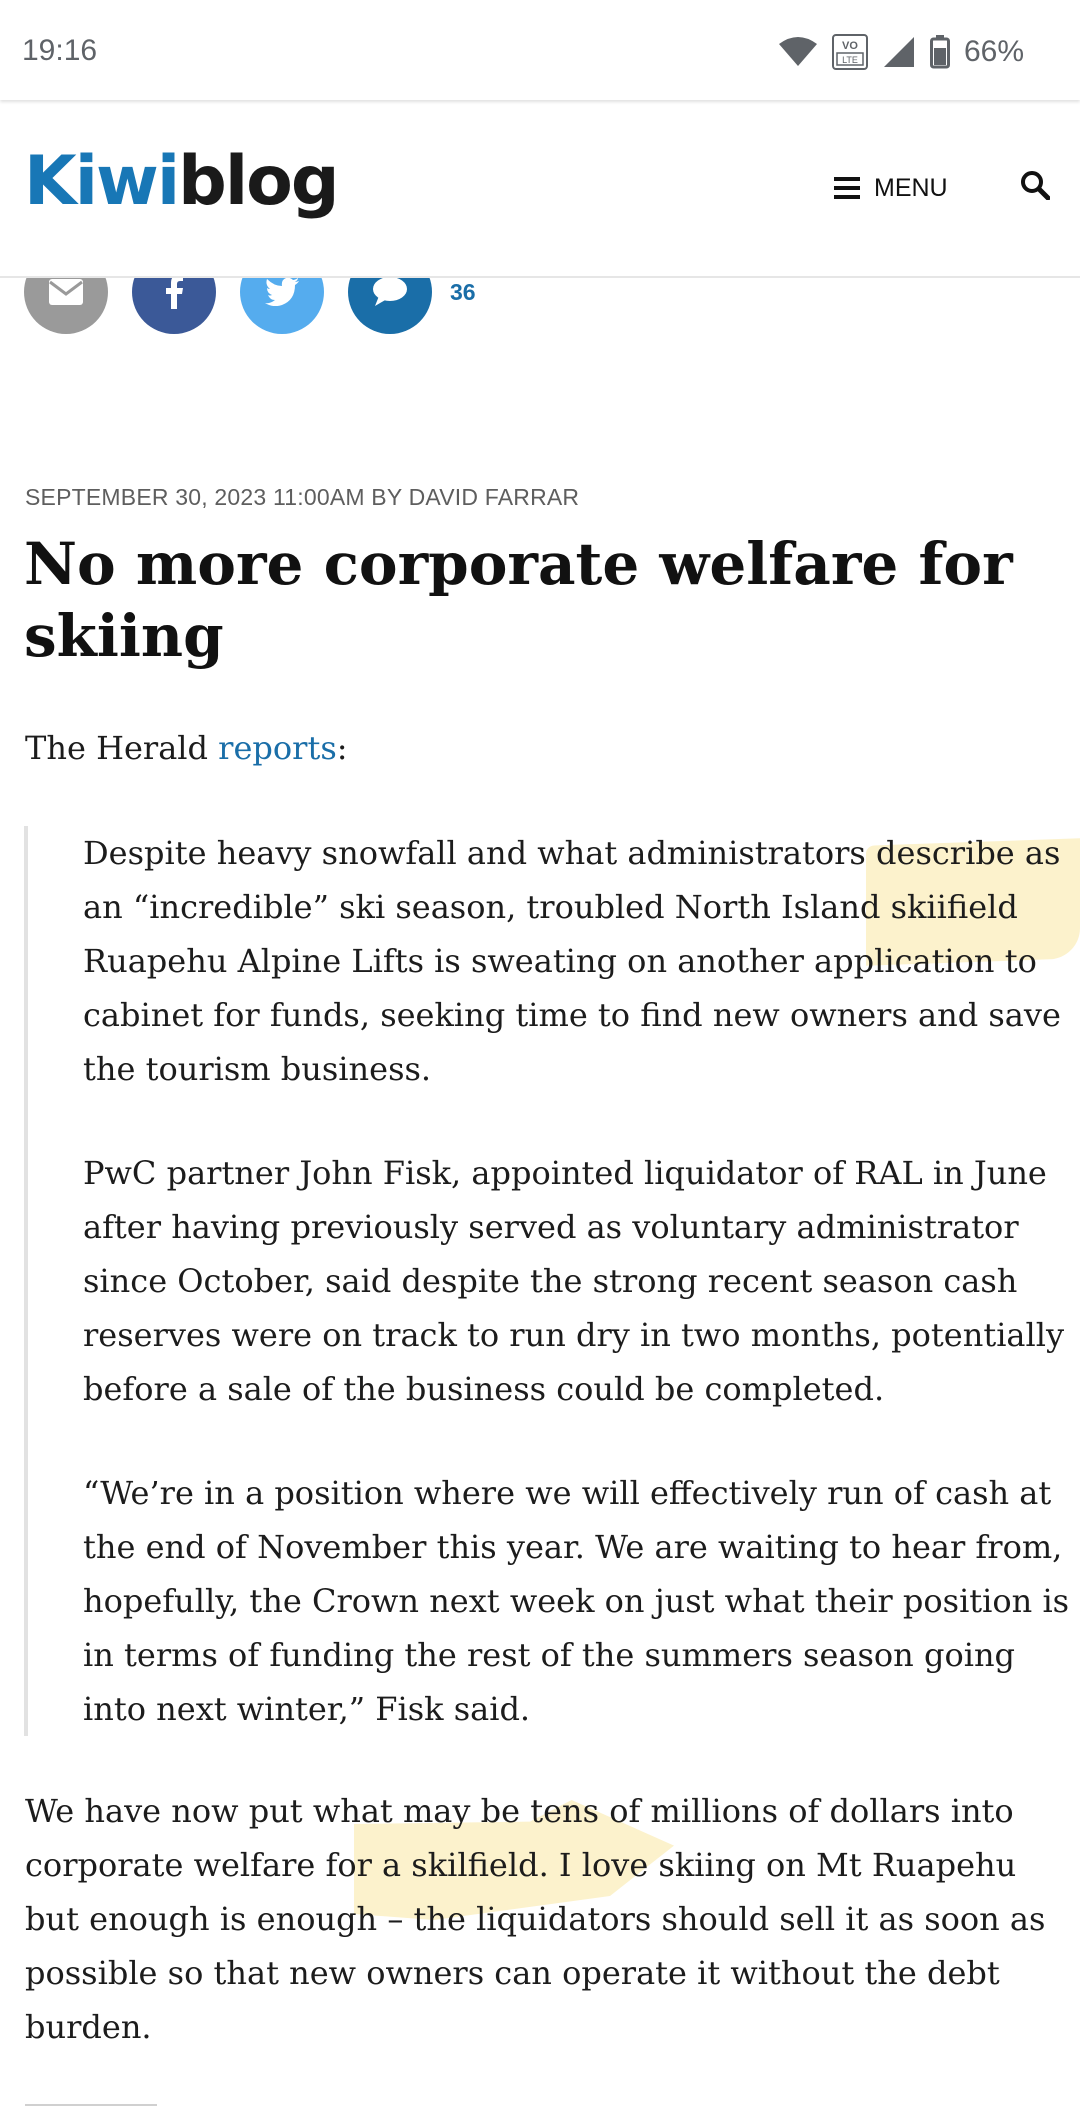 The image size is (1080, 2123). Describe the element at coordinates (540, 50) in the screenshot. I see `status-bar: 19:16 VO LTE 66%` at that location.